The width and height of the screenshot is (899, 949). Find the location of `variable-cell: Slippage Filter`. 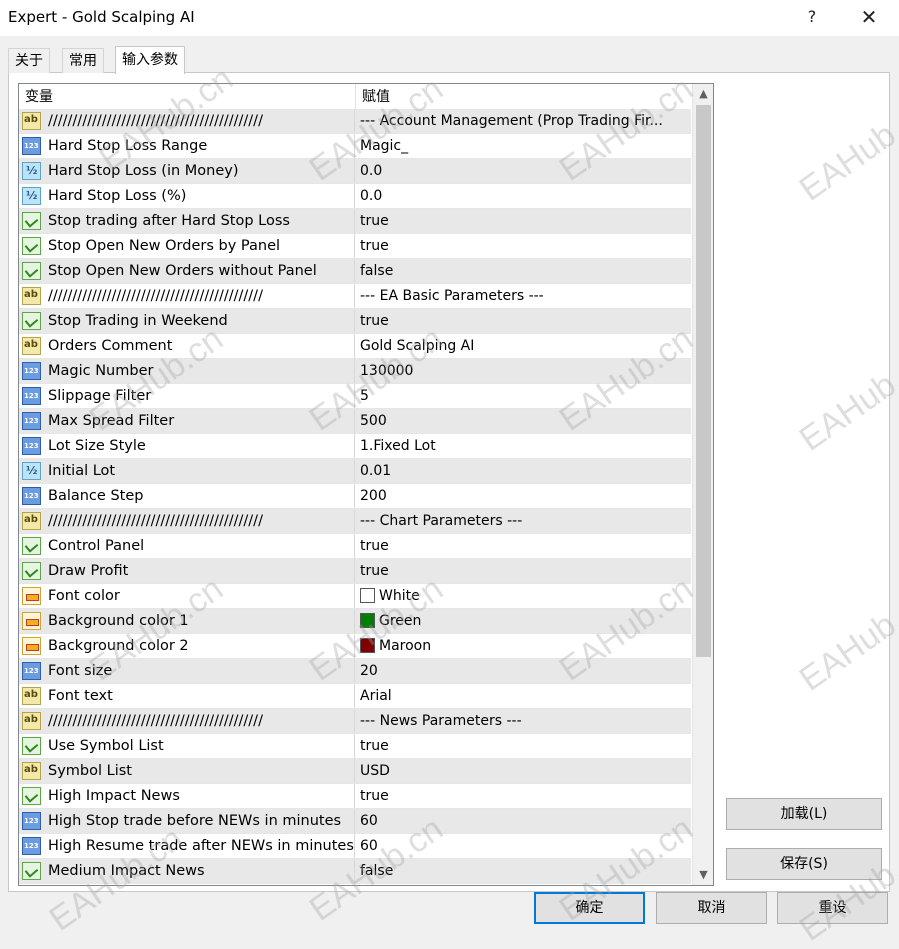

variable-cell: Slippage Filter is located at coordinates (187, 396).